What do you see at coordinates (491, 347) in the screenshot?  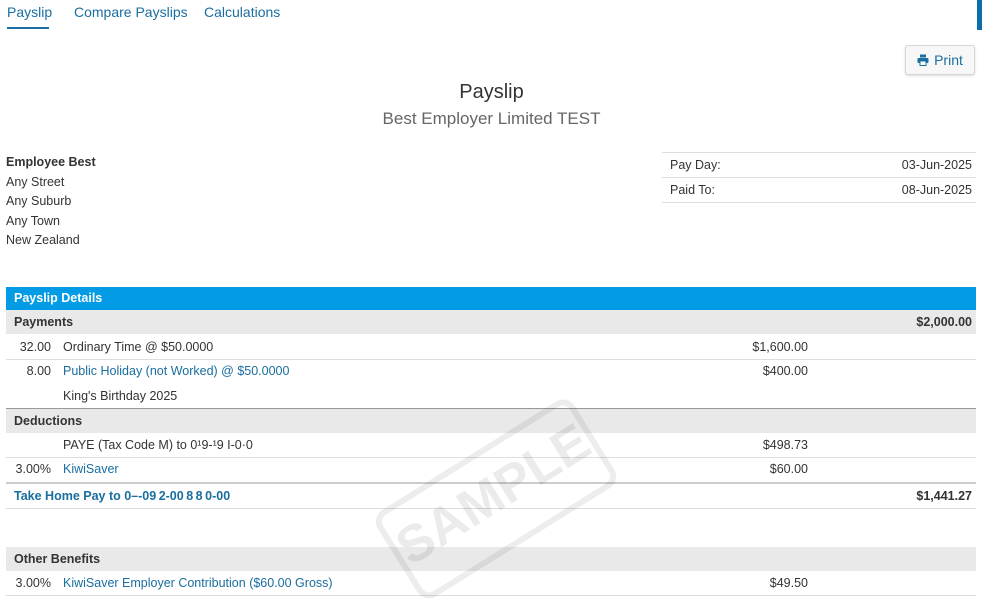 I see `payment-row: 32.00 Ordinary Time @ $50.0000 $1,600.00` at bounding box center [491, 347].